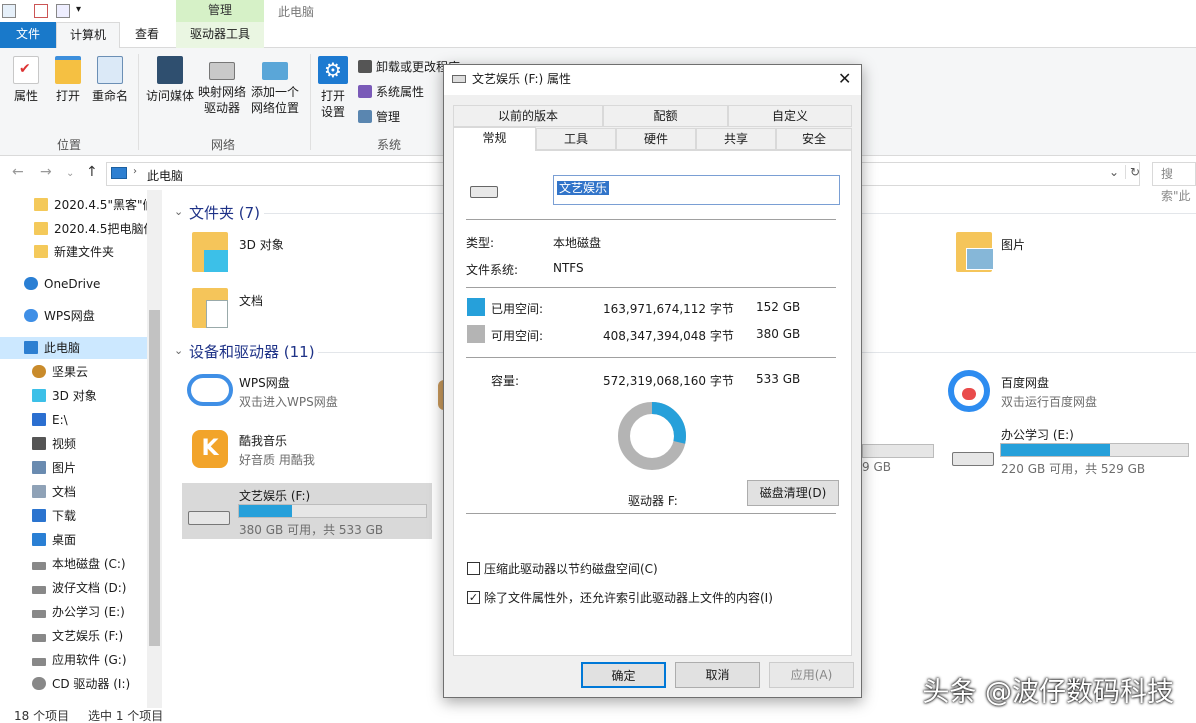  What do you see at coordinates (480, 243) in the screenshot?
I see `type-label: 类型:` at bounding box center [480, 243].